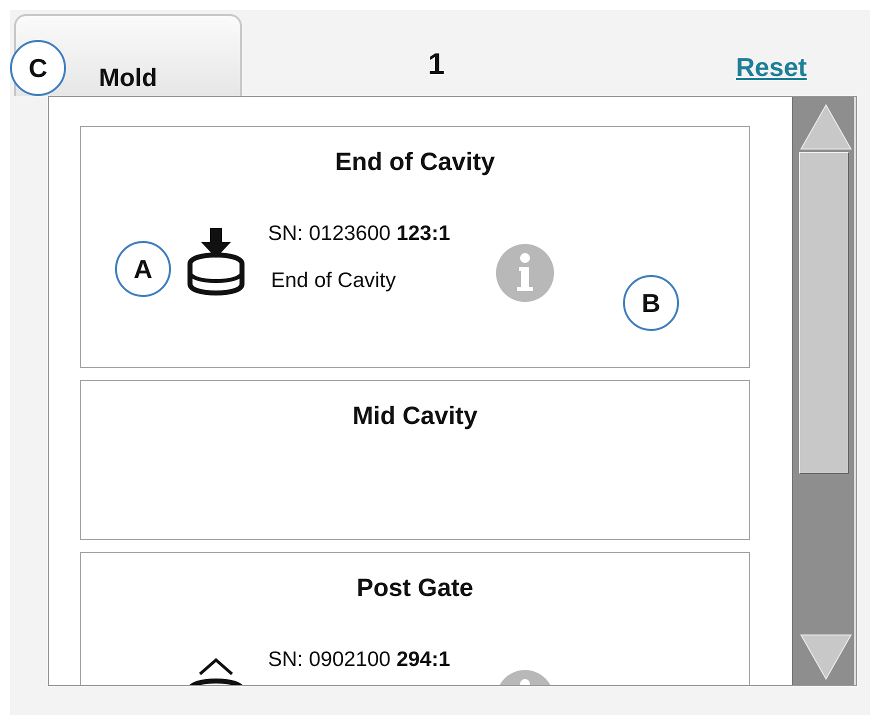 This screenshot has width=880, height=717. Describe the element at coordinates (651, 303) in the screenshot. I see `callout-label: B` at that location.